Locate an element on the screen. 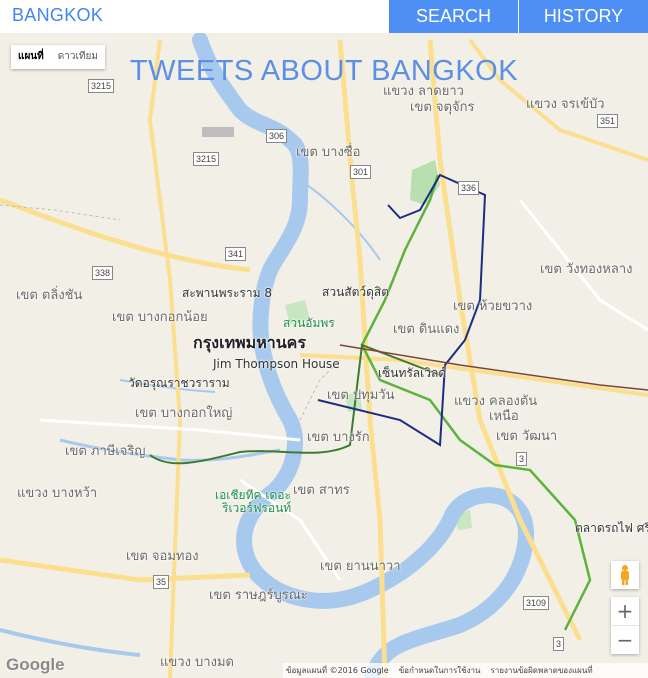 This screenshot has width=648, height=678. report-error-link: รายงานข้อผิดพลาดของแผนที่ is located at coordinates (541, 670).